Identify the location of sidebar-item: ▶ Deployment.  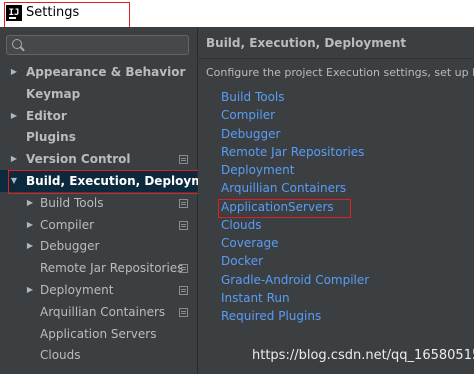
(98, 290).